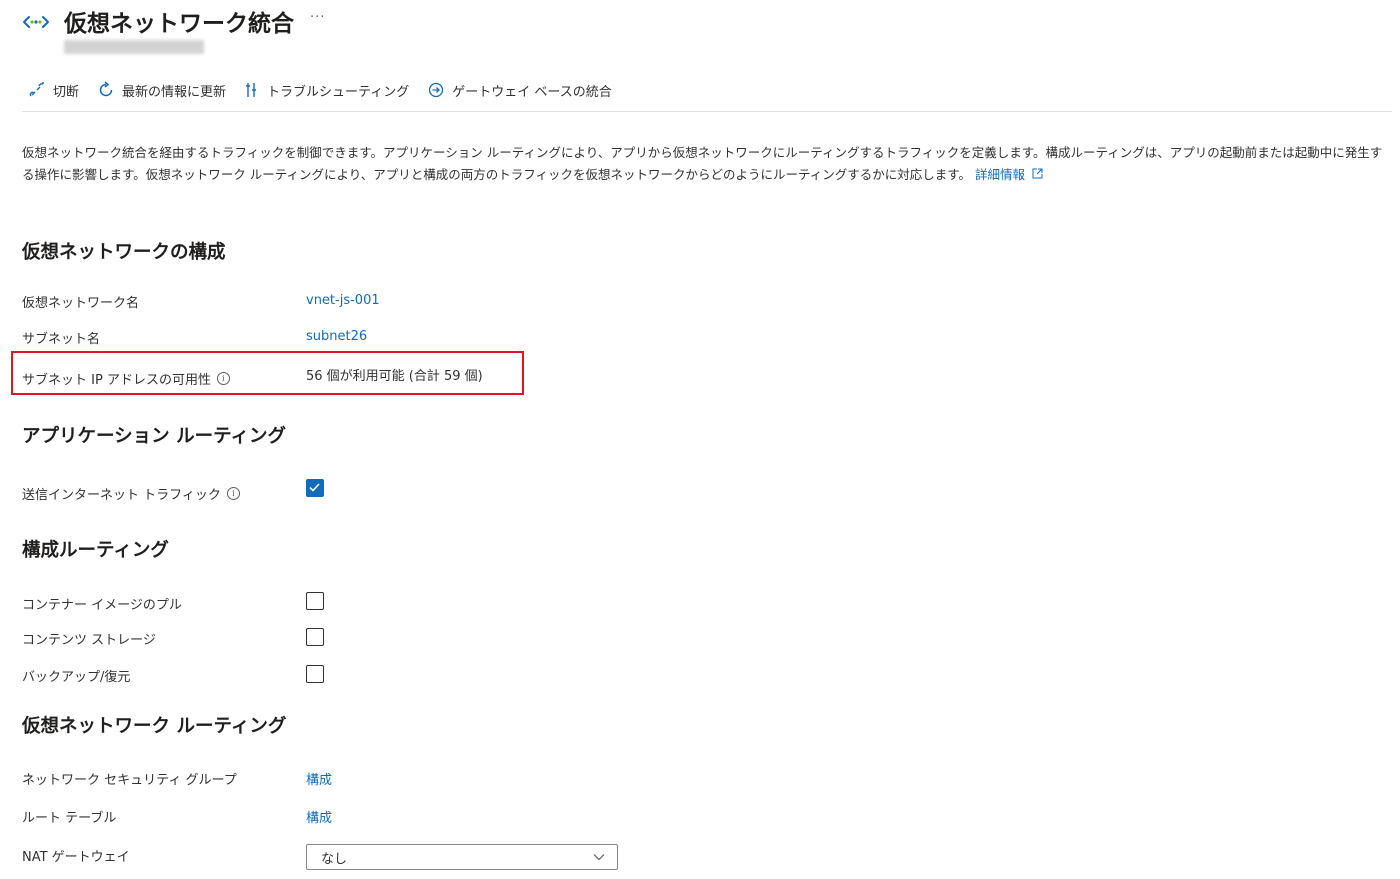  Describe the element at coordinates (154, 726) in the screenshot. I see `vnet-routing-heading: 仮想ネットワーク ルーティング` at that location.